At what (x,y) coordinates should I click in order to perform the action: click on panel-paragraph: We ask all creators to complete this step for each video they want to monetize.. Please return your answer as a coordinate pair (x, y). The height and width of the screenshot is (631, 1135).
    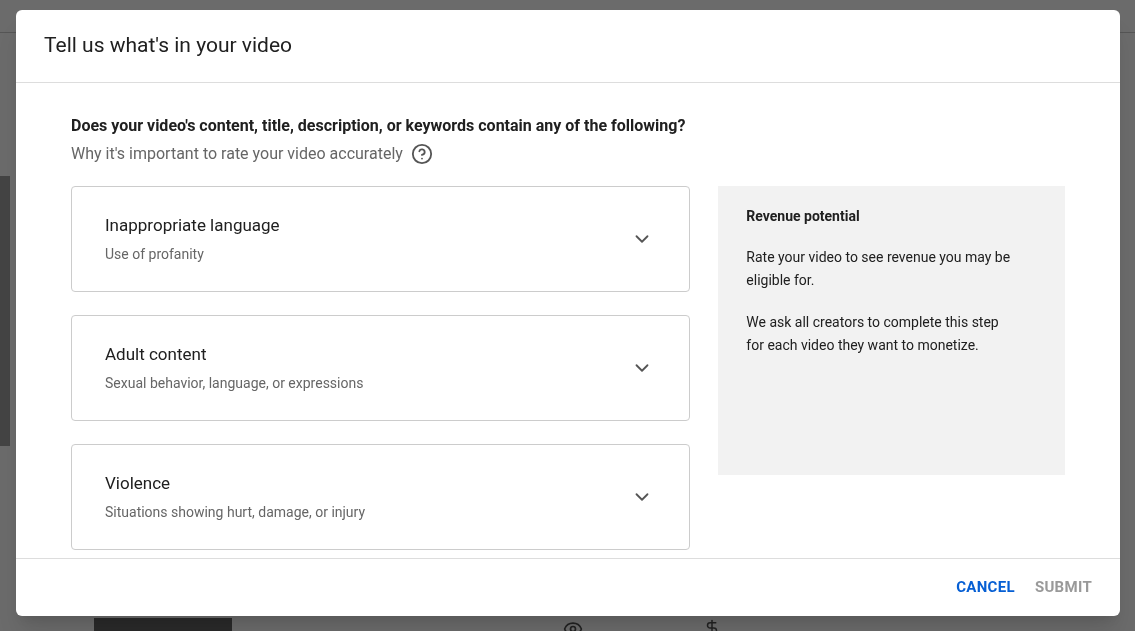
    Looking at the image, I should click on (873, 334).